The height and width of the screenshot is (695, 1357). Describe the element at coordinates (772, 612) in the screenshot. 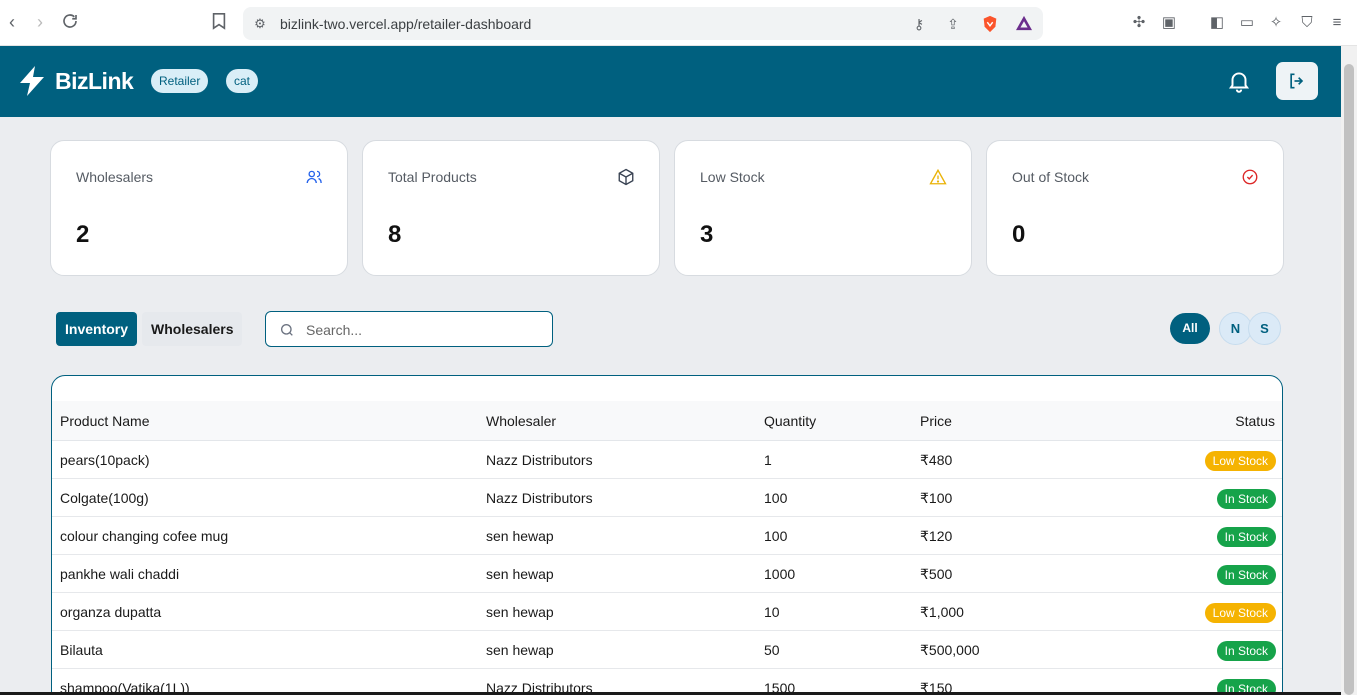

I see `cell-quantity: 10` at that location.